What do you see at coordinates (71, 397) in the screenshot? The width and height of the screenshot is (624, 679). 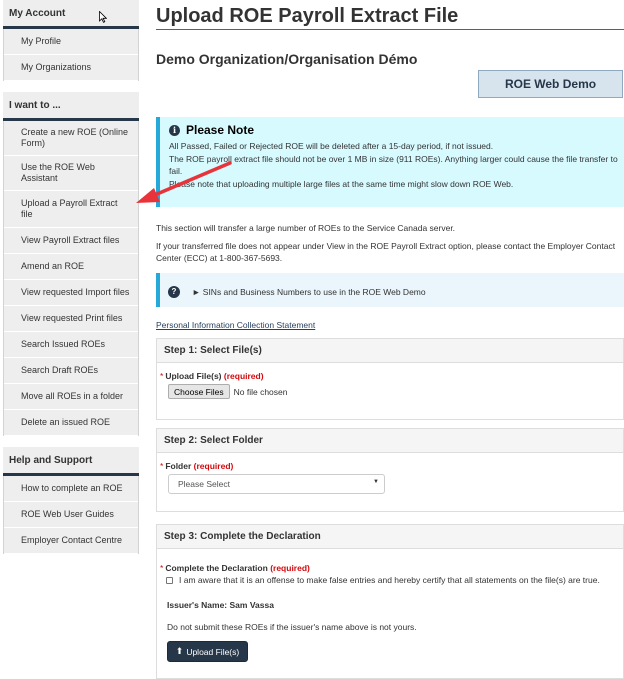 I see `sidebar-item-move-roes-folder: Move all ROEs in a folder` at bounding box center [71, 397].